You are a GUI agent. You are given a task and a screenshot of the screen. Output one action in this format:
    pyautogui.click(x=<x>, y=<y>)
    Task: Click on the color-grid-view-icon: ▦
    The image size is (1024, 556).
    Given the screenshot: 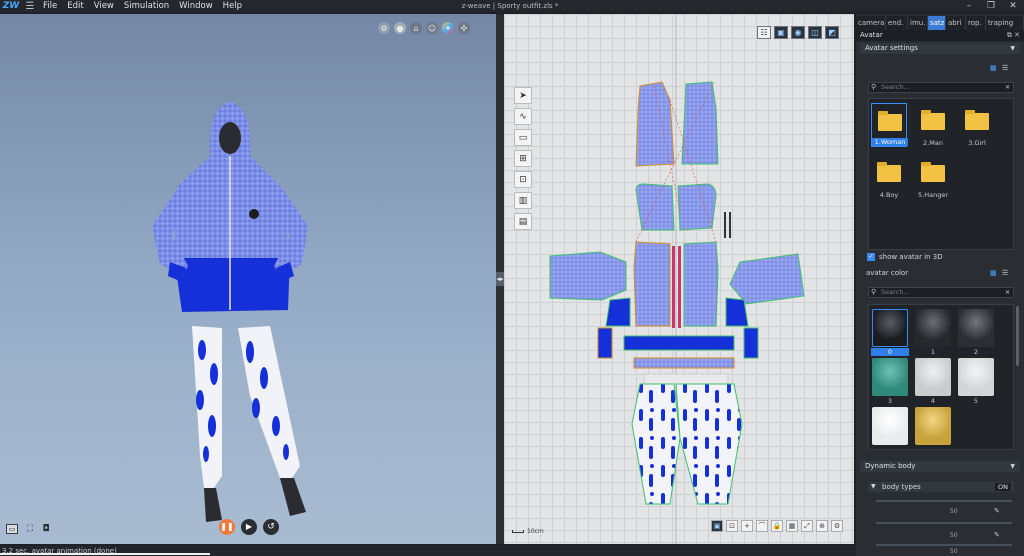 What is the action you would take?
    pyautogui.click(x=994, y=273)
    